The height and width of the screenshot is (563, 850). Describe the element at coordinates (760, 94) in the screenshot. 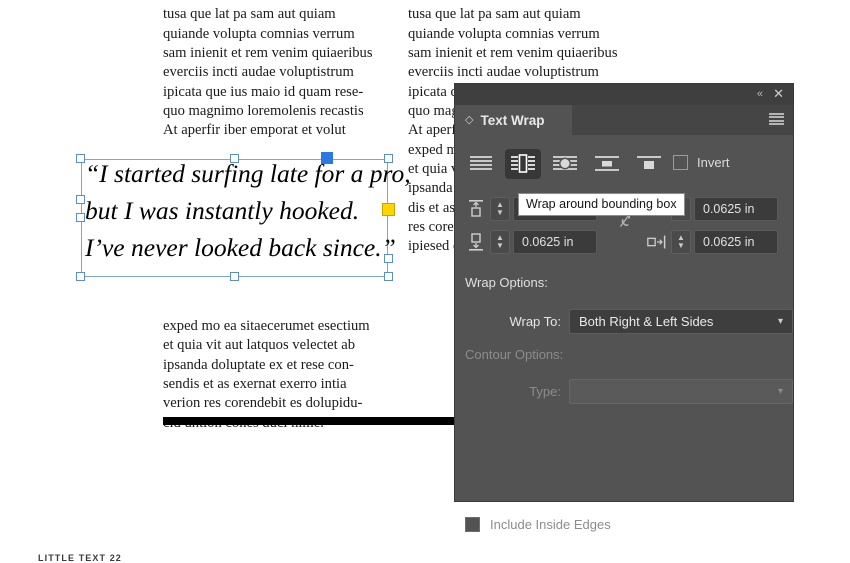

I see `collapse-icon: «` at that location.